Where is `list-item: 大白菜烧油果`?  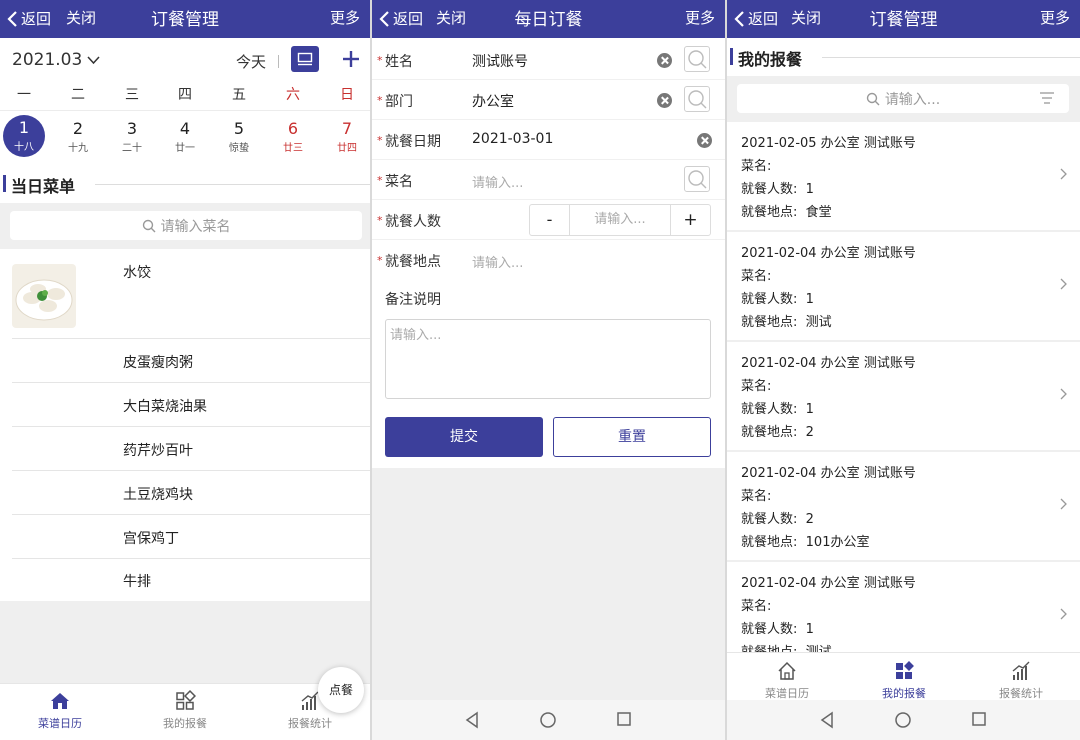 list-item: 大白菜烧油果 is located at coordinates (191, 405).